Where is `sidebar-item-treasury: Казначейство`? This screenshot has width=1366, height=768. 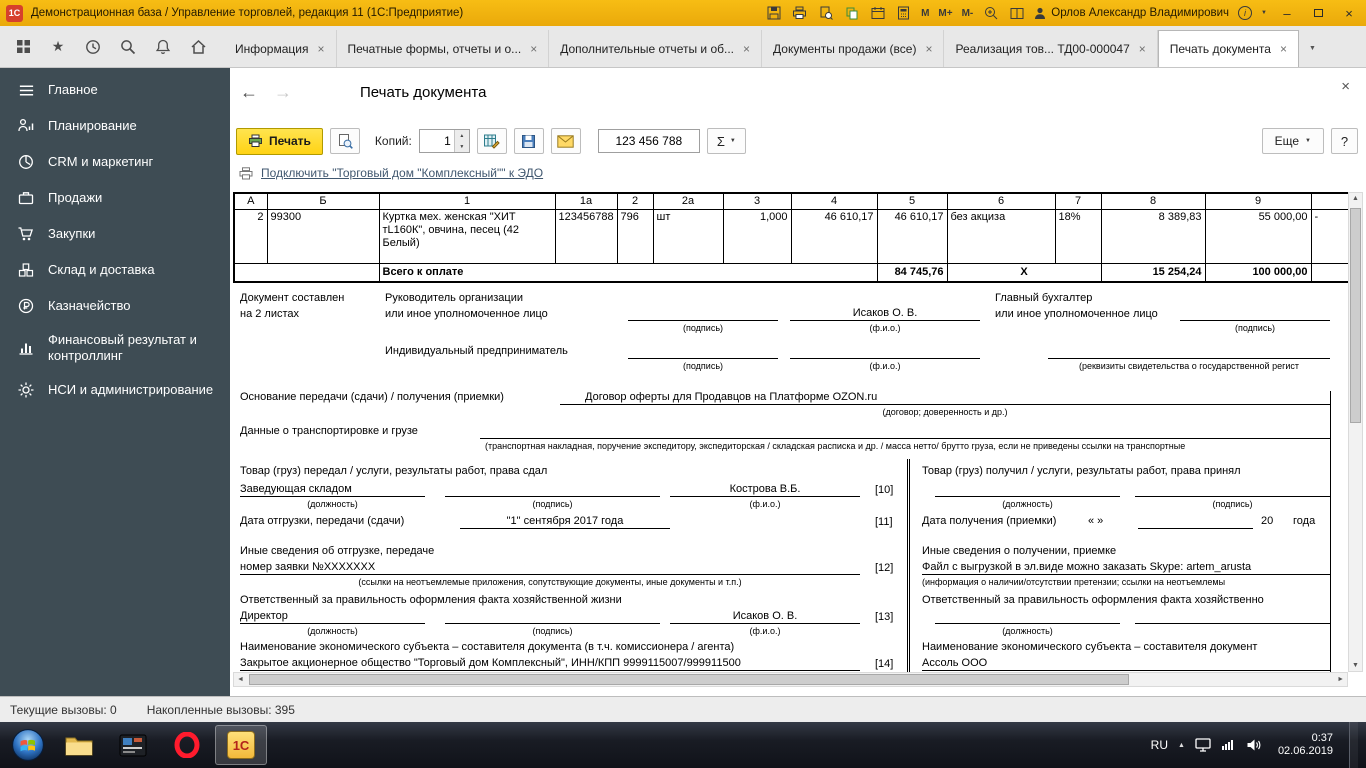 sidebar-item-treasury: Казначейство is located at coordinates (115, 306).